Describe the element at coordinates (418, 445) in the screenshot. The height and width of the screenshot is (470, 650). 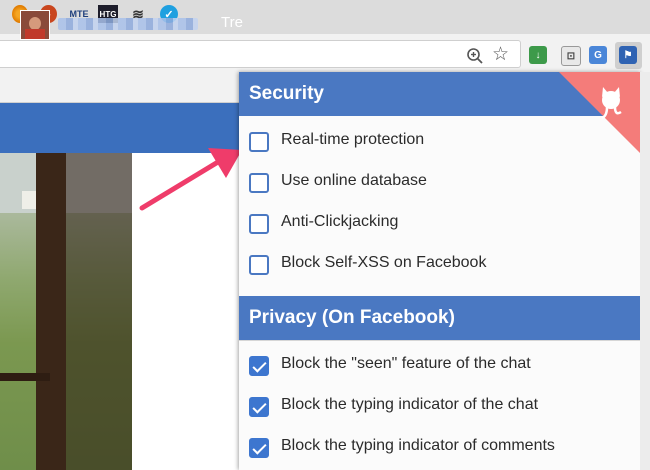
I see `option-label: Block the typing indicator of comments` at that location.